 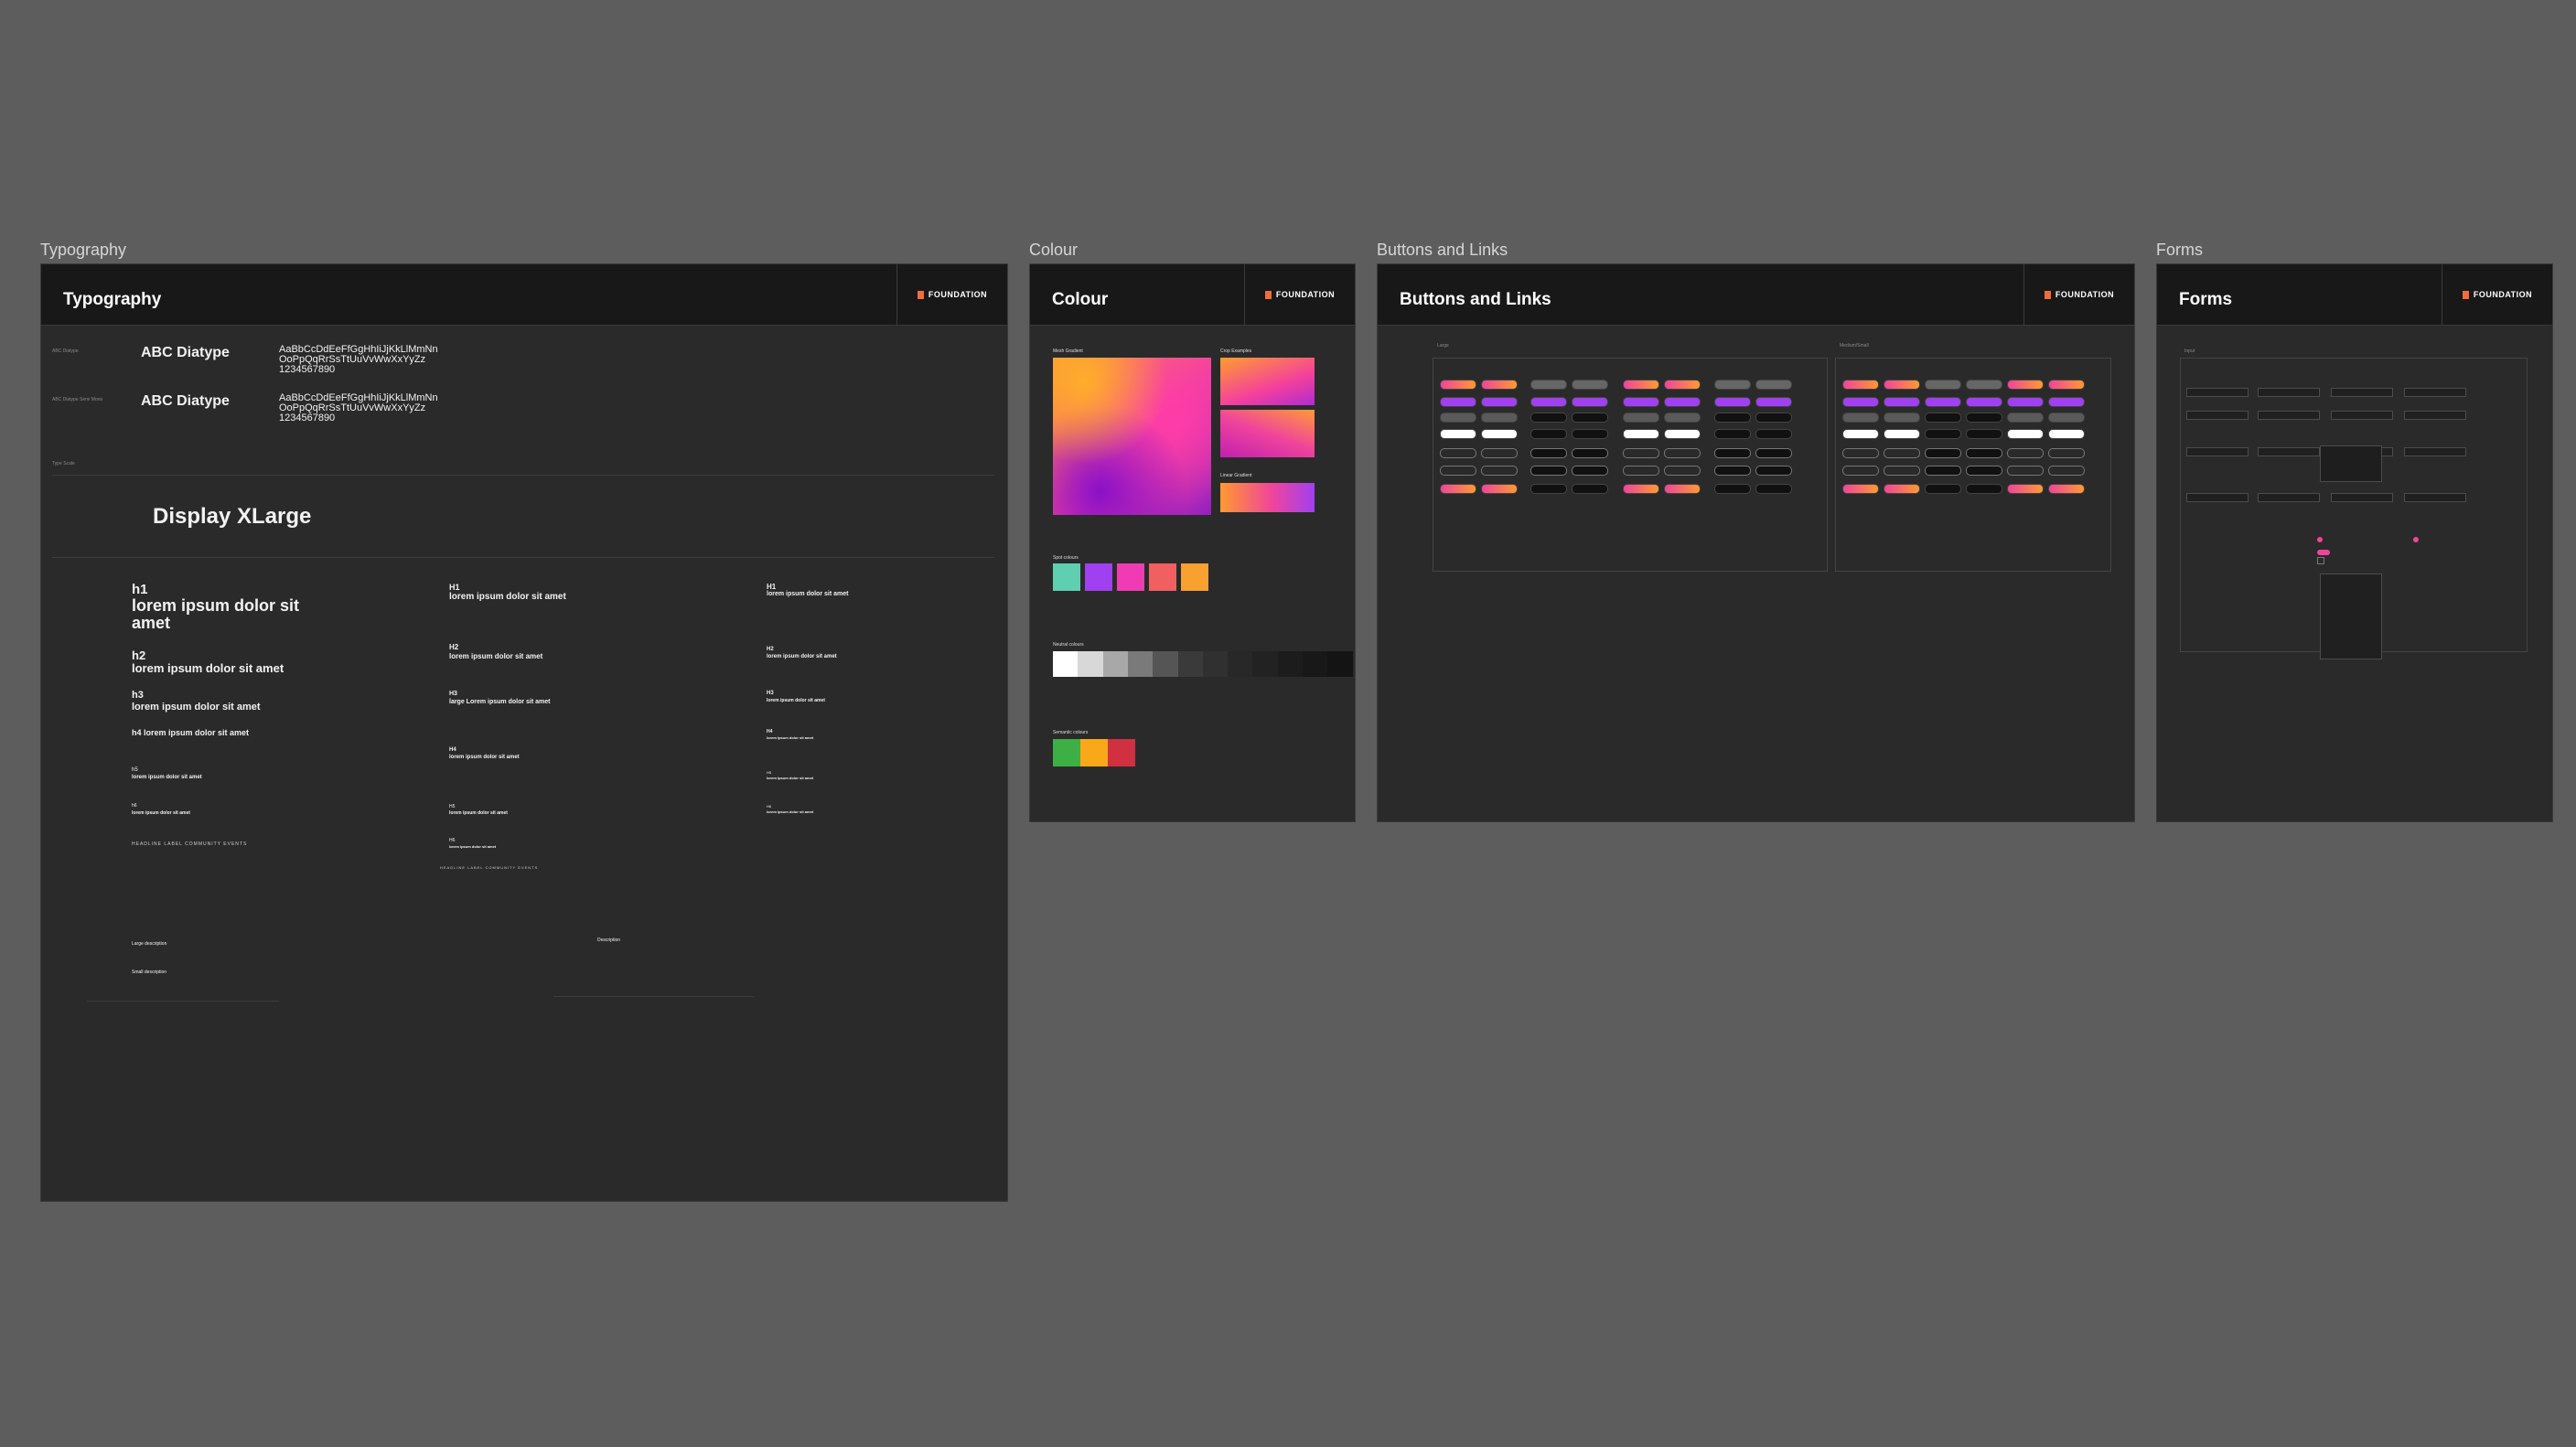 I want to click on dropdown-menu, so click(x=2351, y=464).